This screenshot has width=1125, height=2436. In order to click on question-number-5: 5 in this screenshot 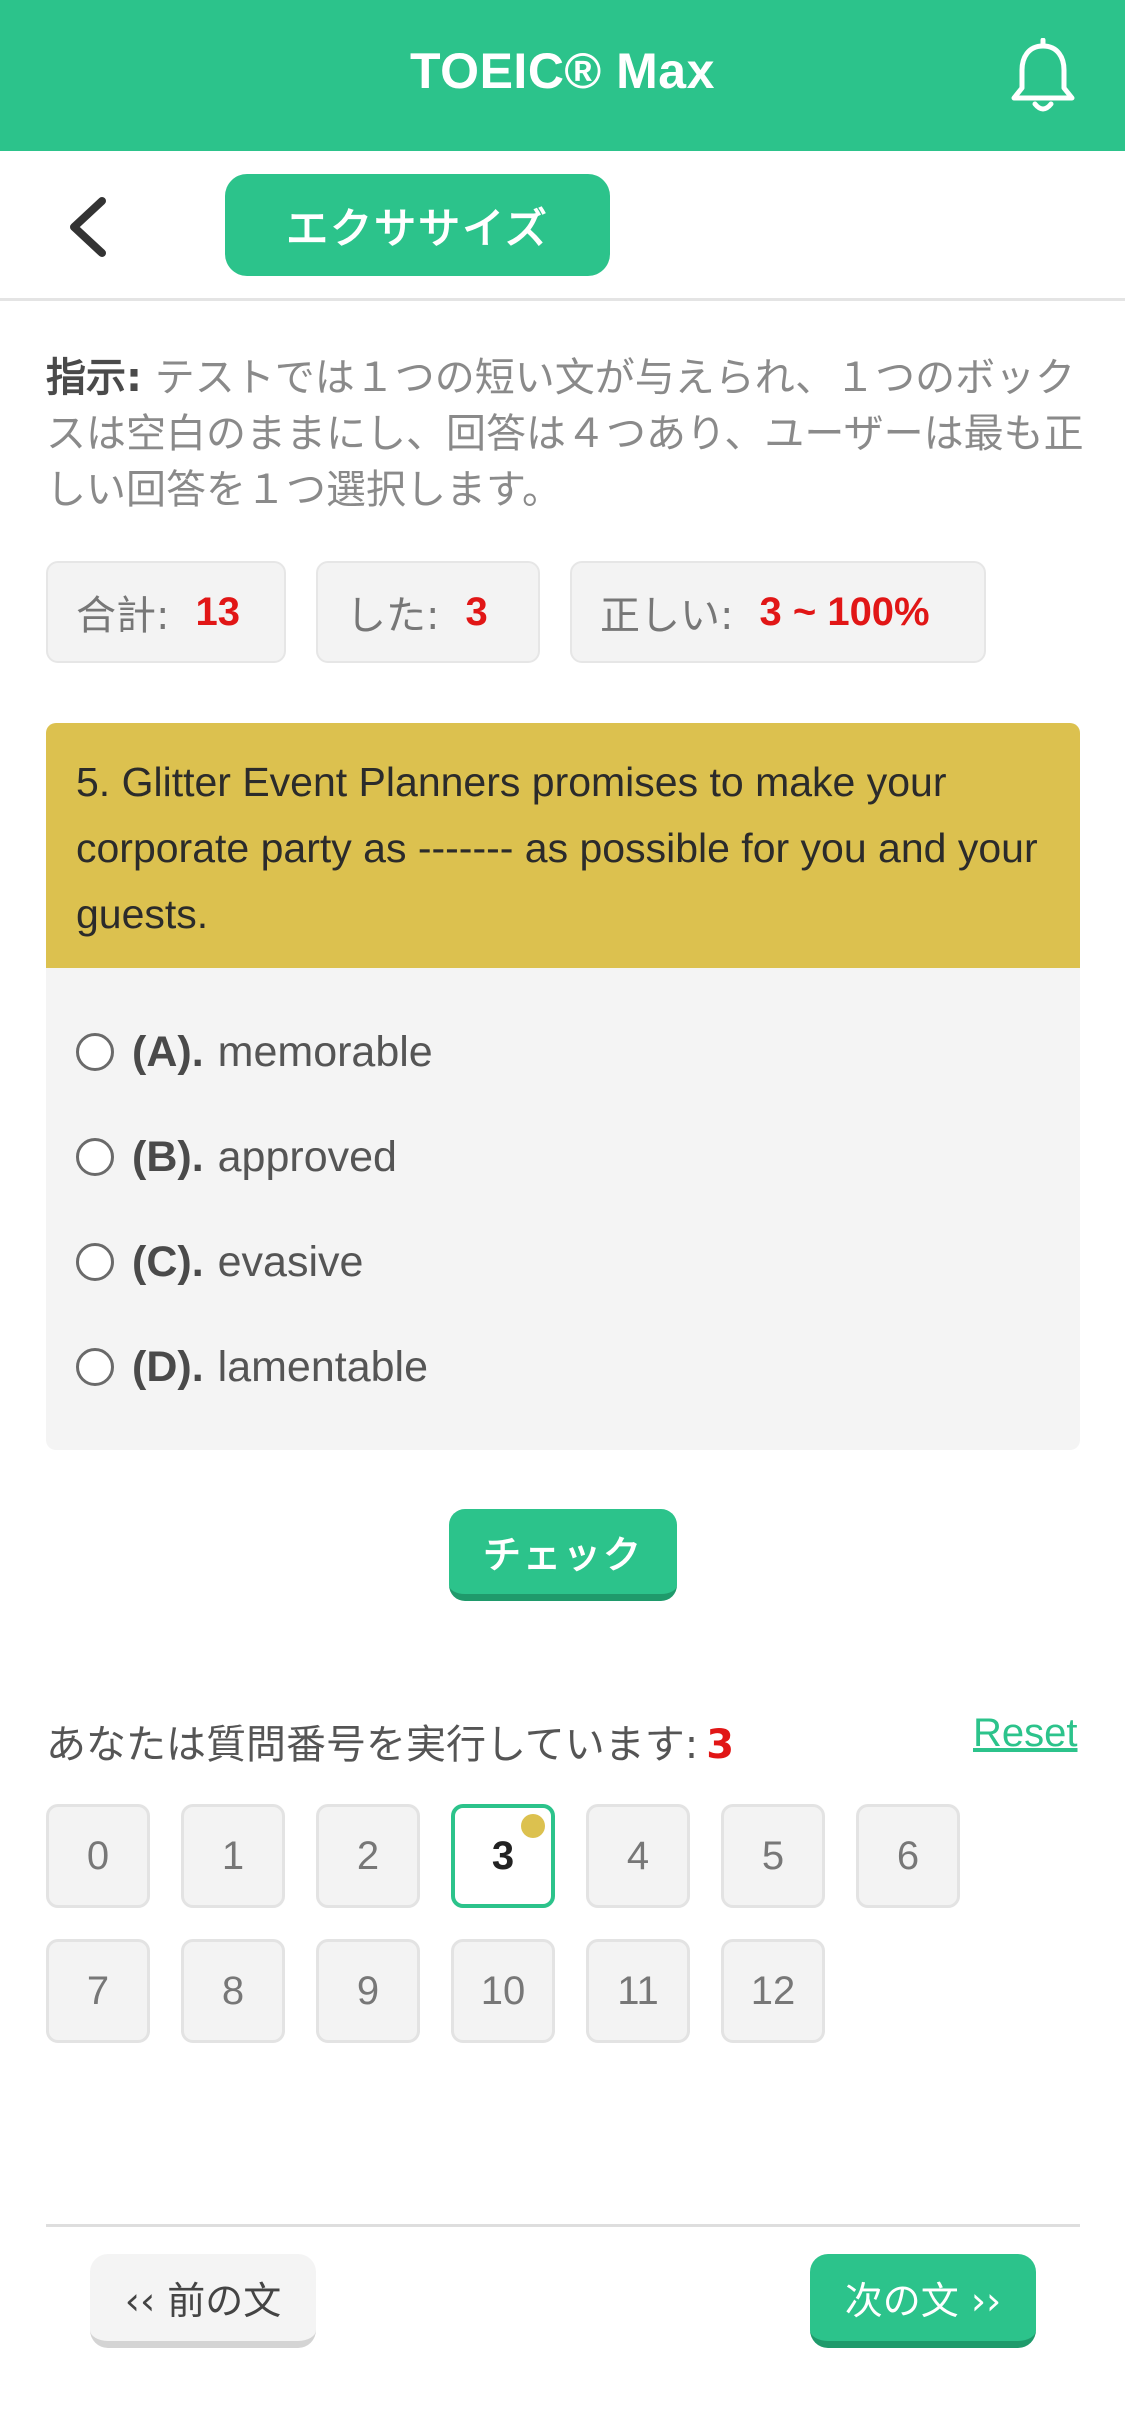, I will do `click(773, 1856)`.